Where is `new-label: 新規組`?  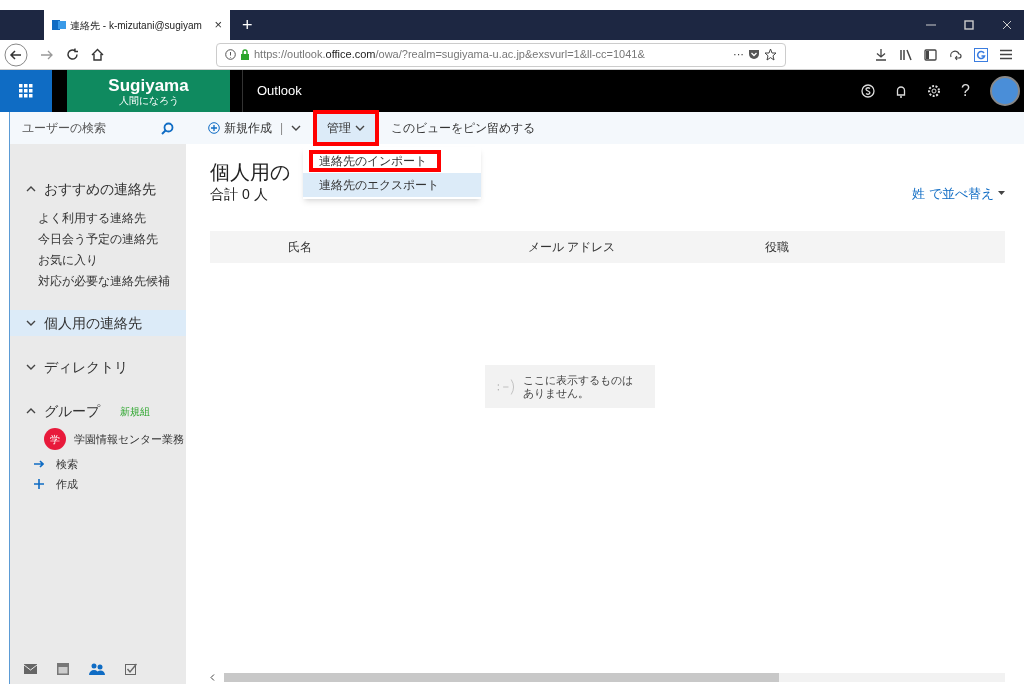 new-label: 新規組 is located at coordinates (135, 411).